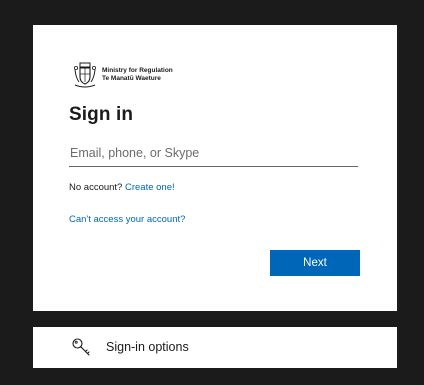  I want to click on sign-in-options-label: Sign-in options, so click(147, 347).